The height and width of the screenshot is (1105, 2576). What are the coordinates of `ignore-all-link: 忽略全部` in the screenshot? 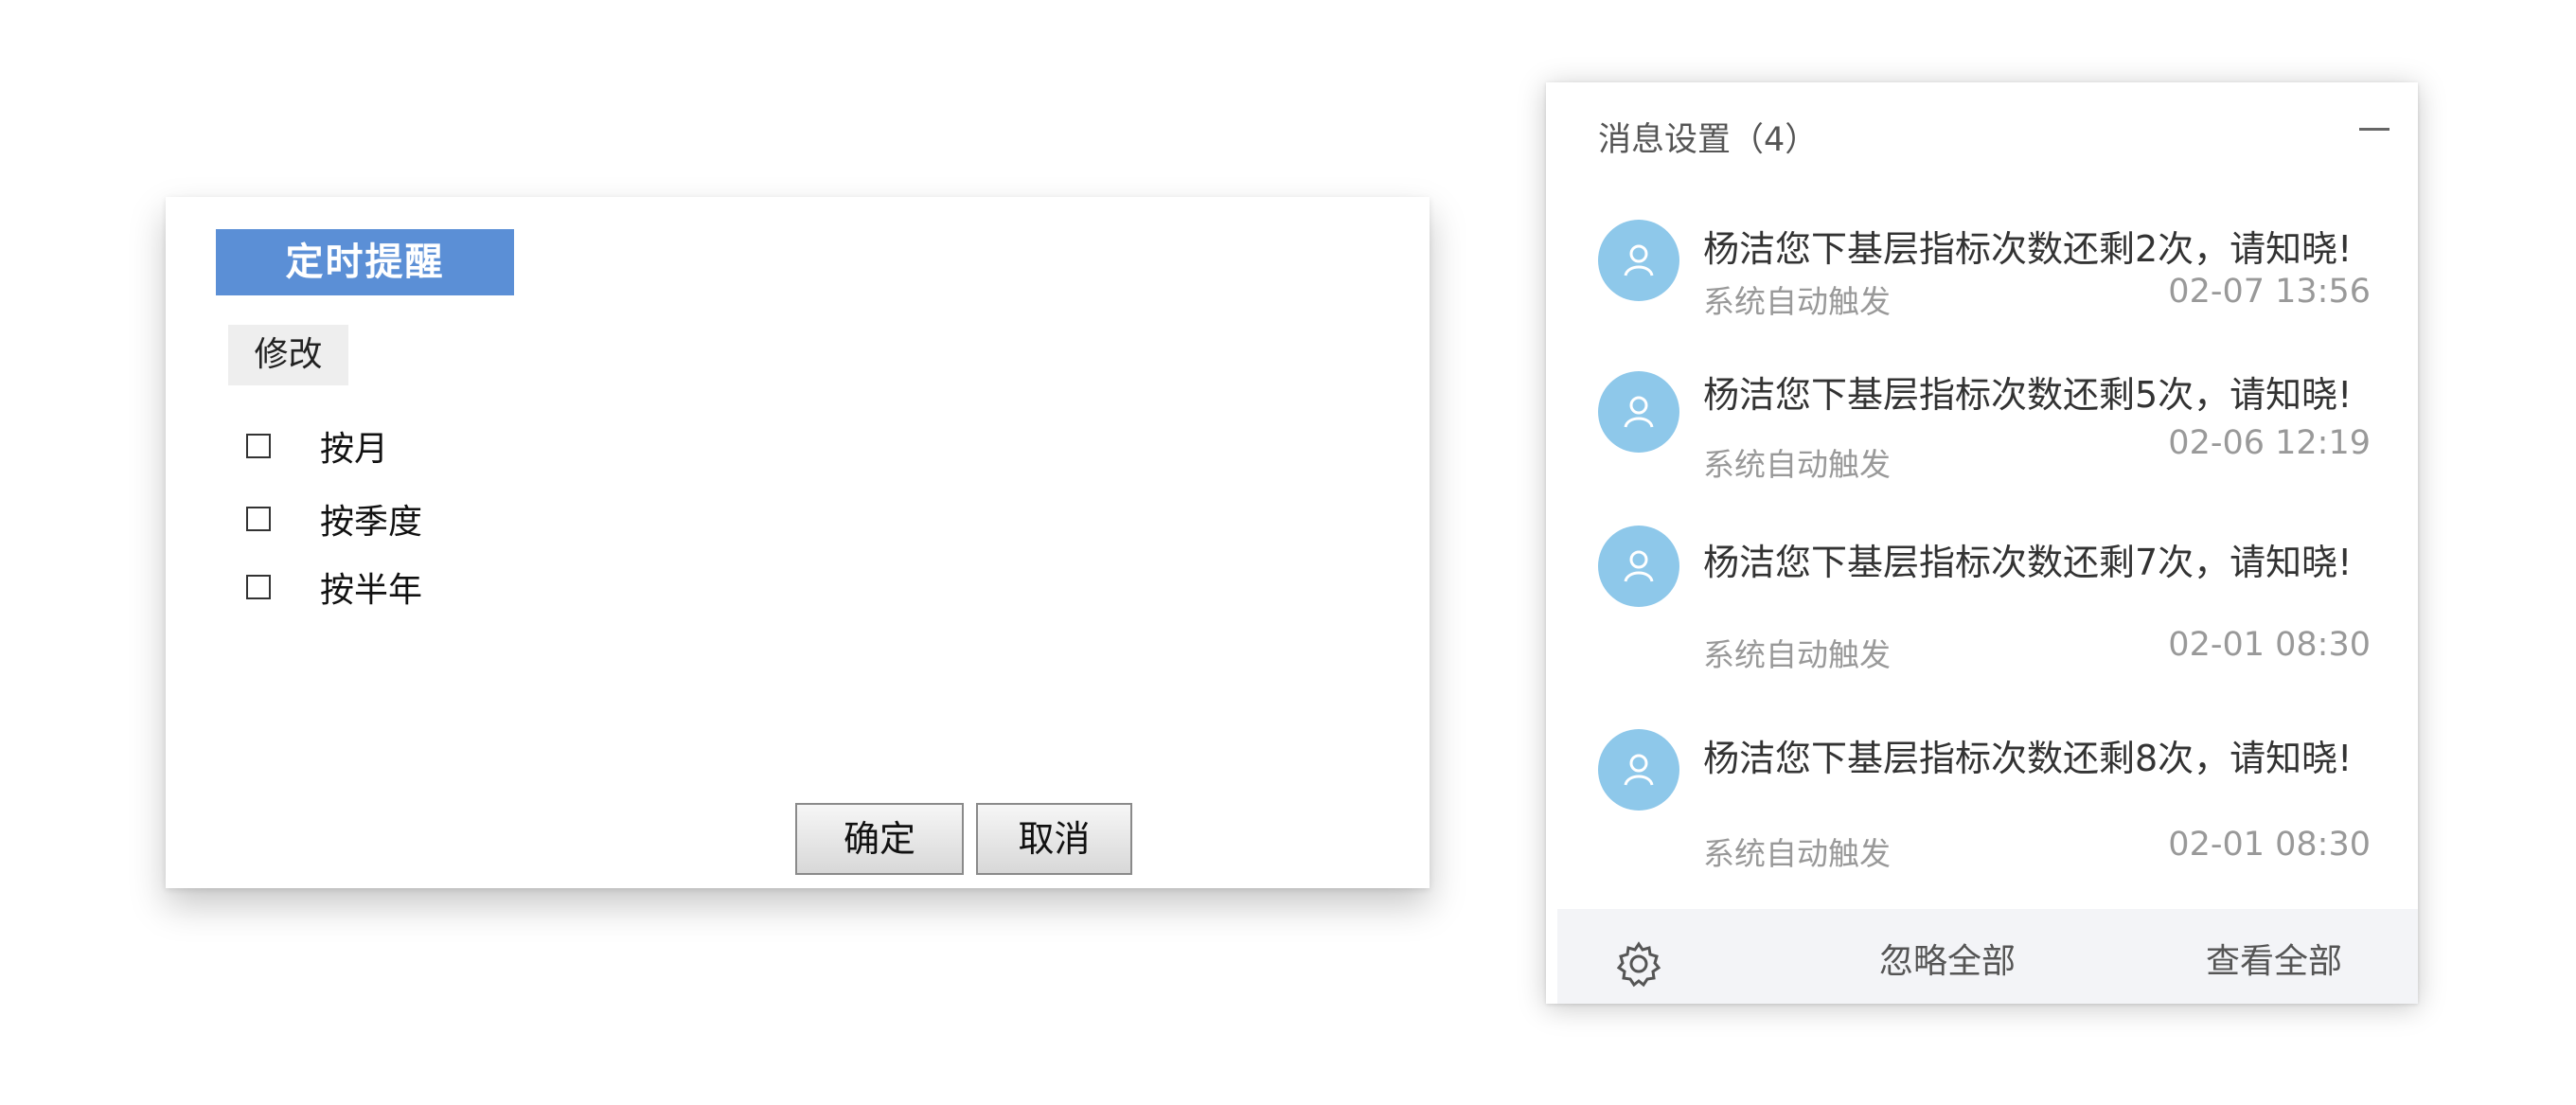 It's located at (1948, 958).